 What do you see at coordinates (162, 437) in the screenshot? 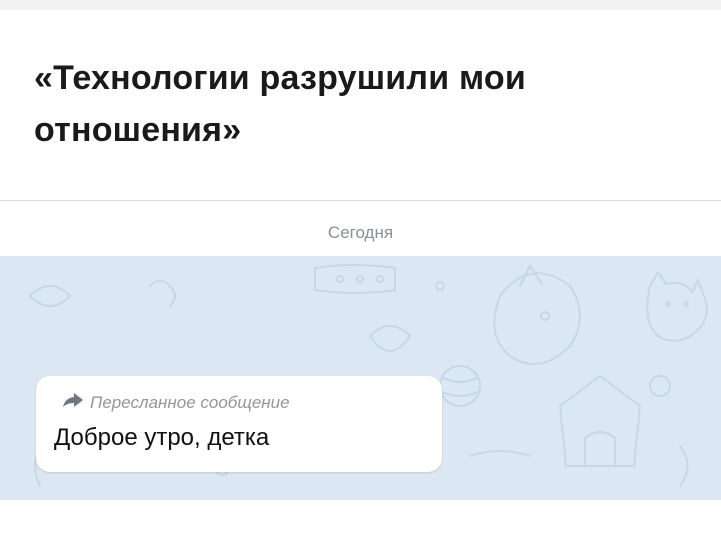
I see `message-text: Доброе утро, детка` at bounding box center [162, 437].